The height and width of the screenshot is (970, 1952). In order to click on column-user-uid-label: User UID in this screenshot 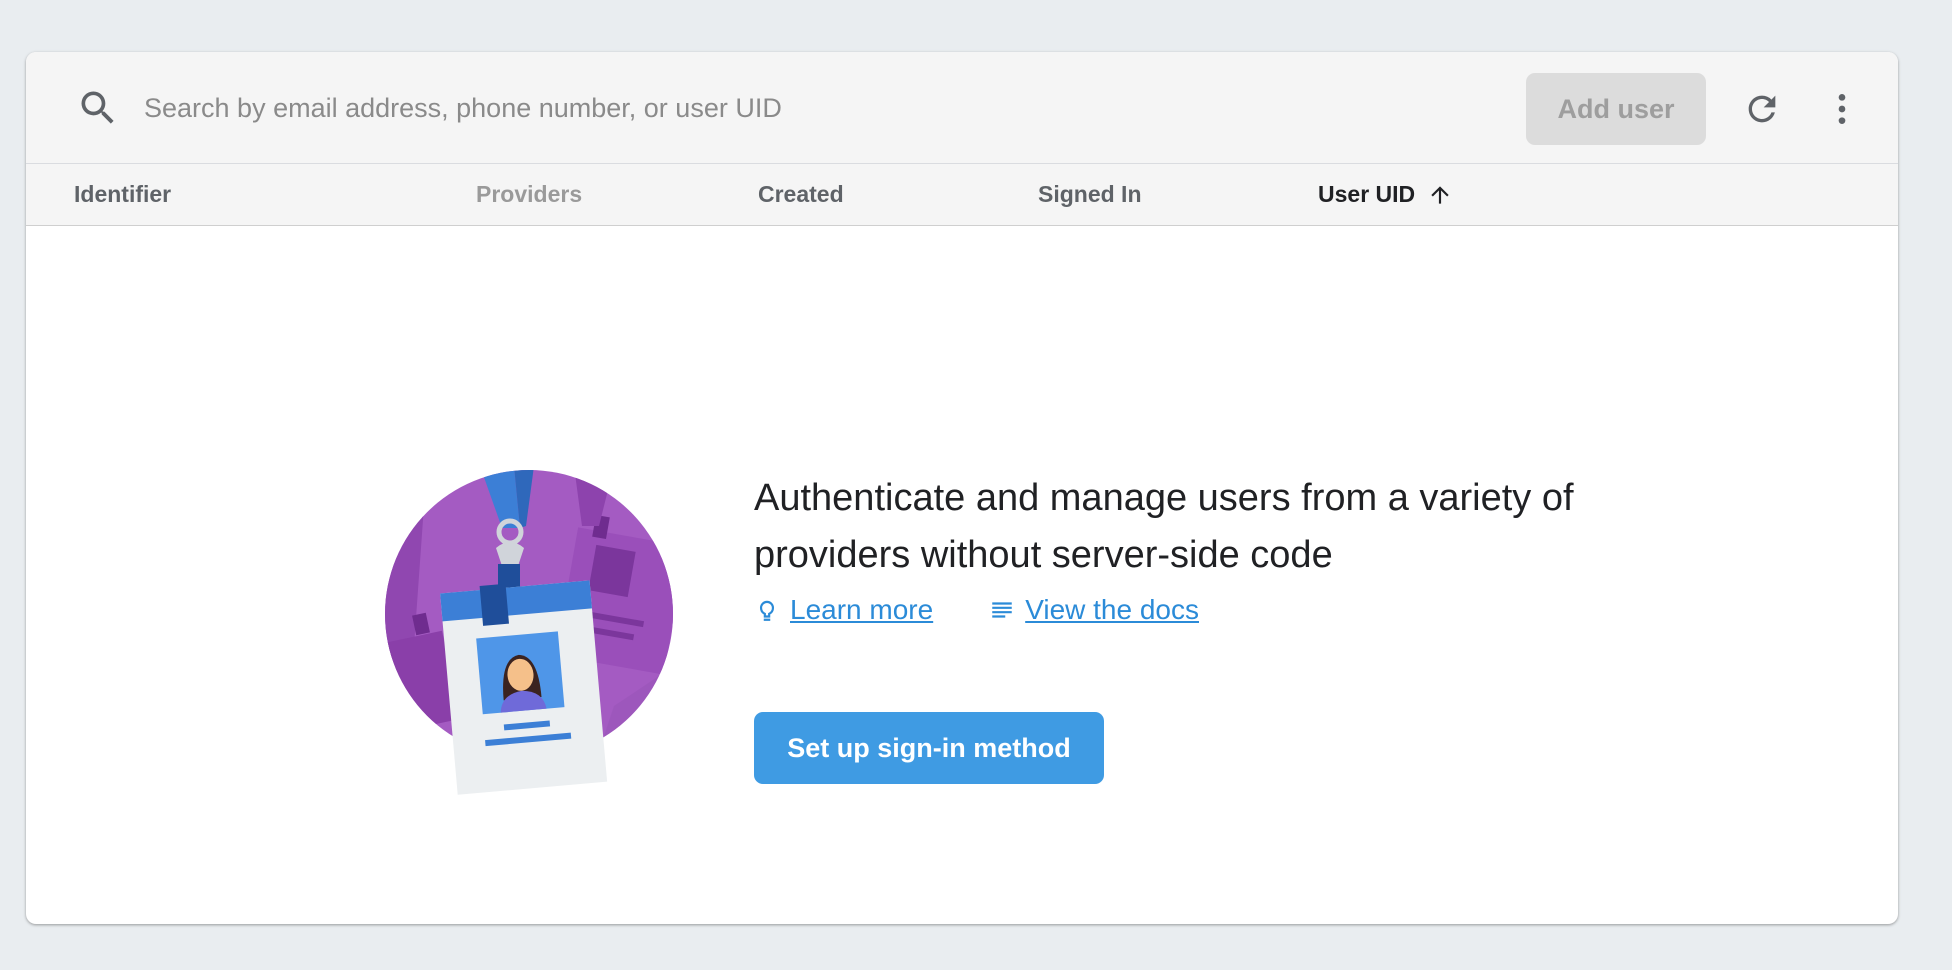, I will do `click(1367, 194)`.